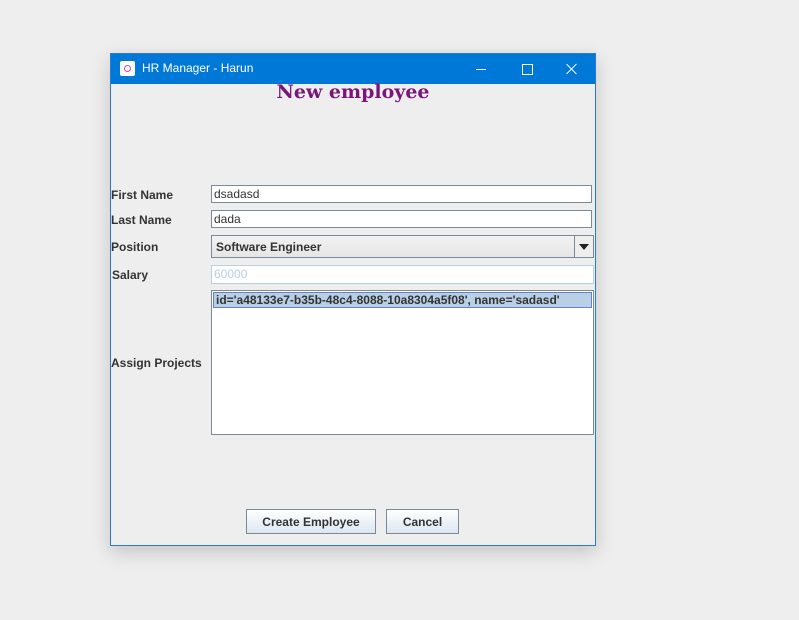 The width and height of the screenshot is (799, 620). What do you see at coordinates (401, 194) in the screenshot?
I see `first-name-field: dsadasd` at bounding box center [401, 194].